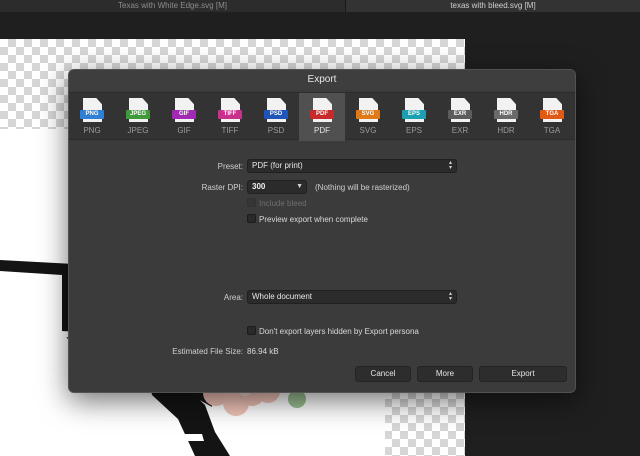  Describe the element at coordinates (368, 114) in the screenshot. I see `format-badge: SVG` at that location.